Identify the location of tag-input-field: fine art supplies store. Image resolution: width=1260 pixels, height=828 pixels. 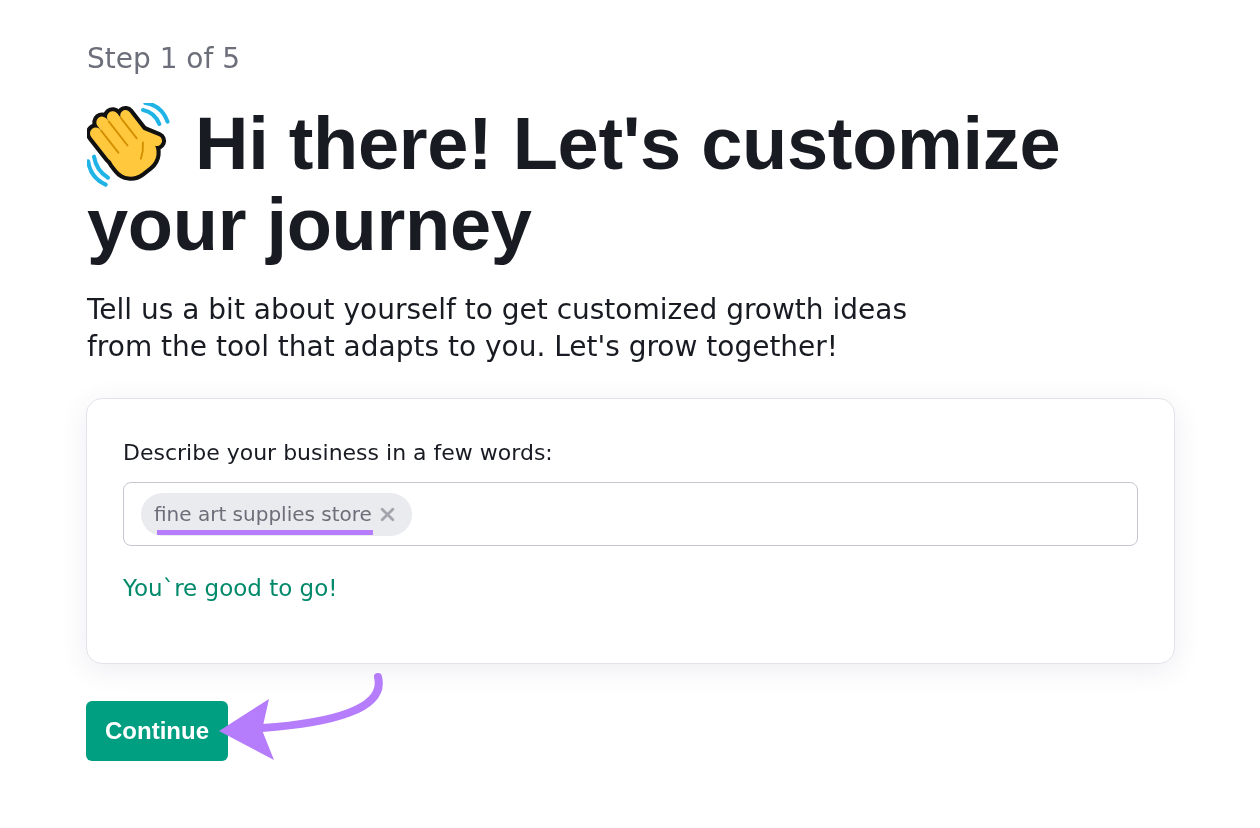
(630, 514).